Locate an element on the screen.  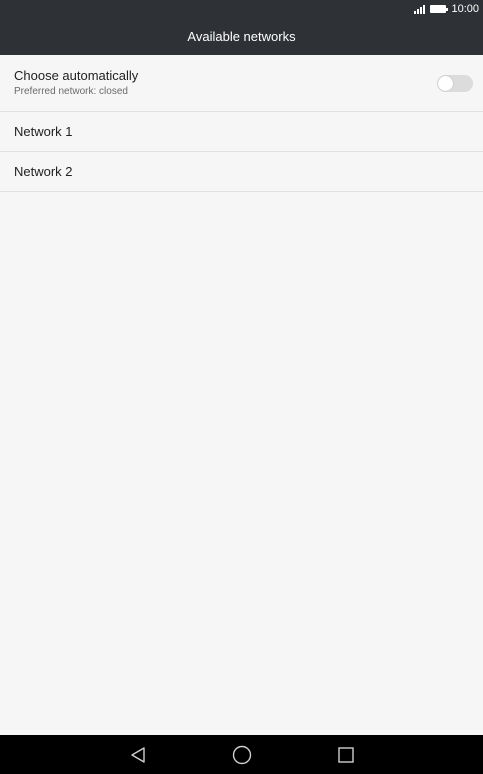
status-bar: 10:00 is located at coordinates (446, 9).